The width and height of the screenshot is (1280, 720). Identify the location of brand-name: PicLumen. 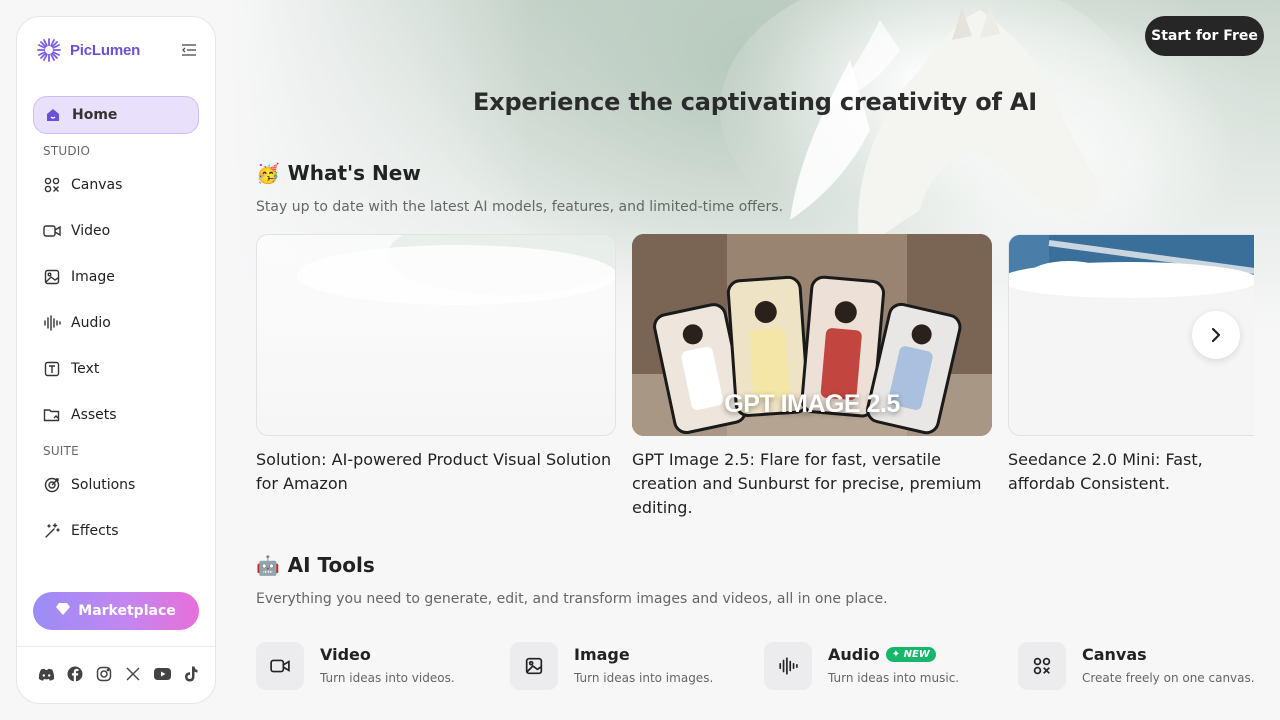
(105, 50).